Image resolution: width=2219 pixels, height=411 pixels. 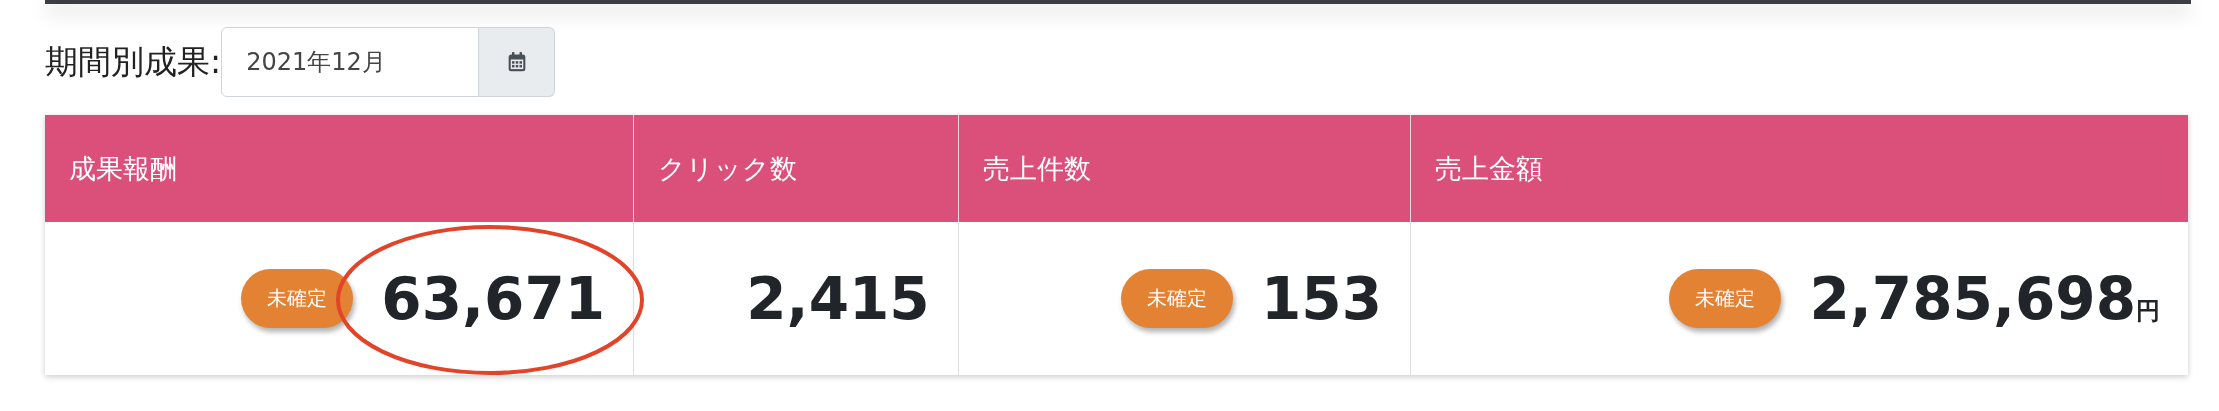 What do you see at coordinates (1972, 298) in the screenshot?
I see `stat-value: 2,785,698` at bounding box center [1972, 298].